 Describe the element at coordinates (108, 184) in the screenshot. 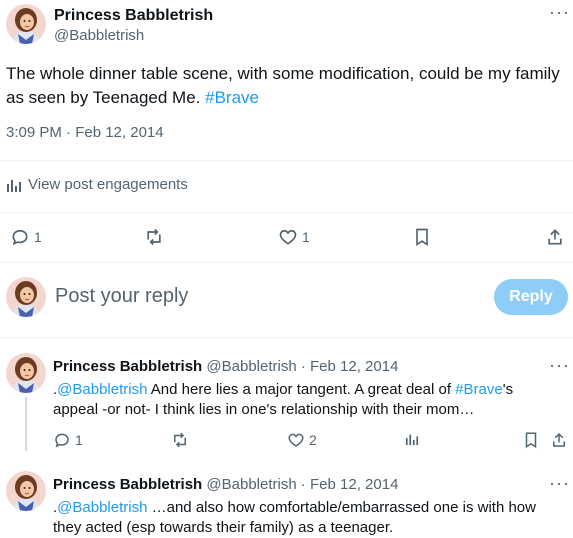

I see `view-engagements-label: View post engagements` at that location.